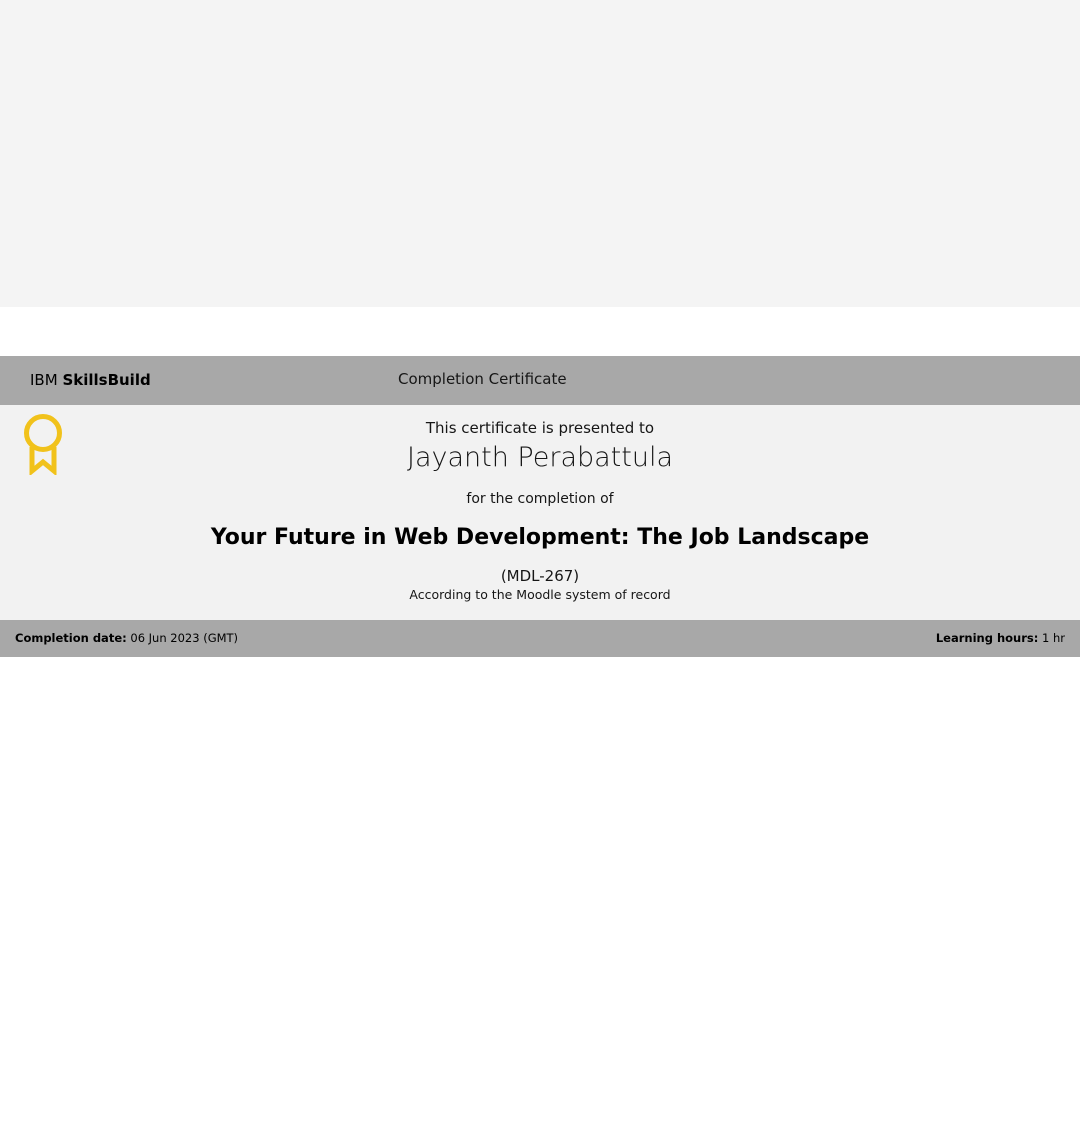  I want to click on learning-hours-value: 1 hr, so click(1053, 638).